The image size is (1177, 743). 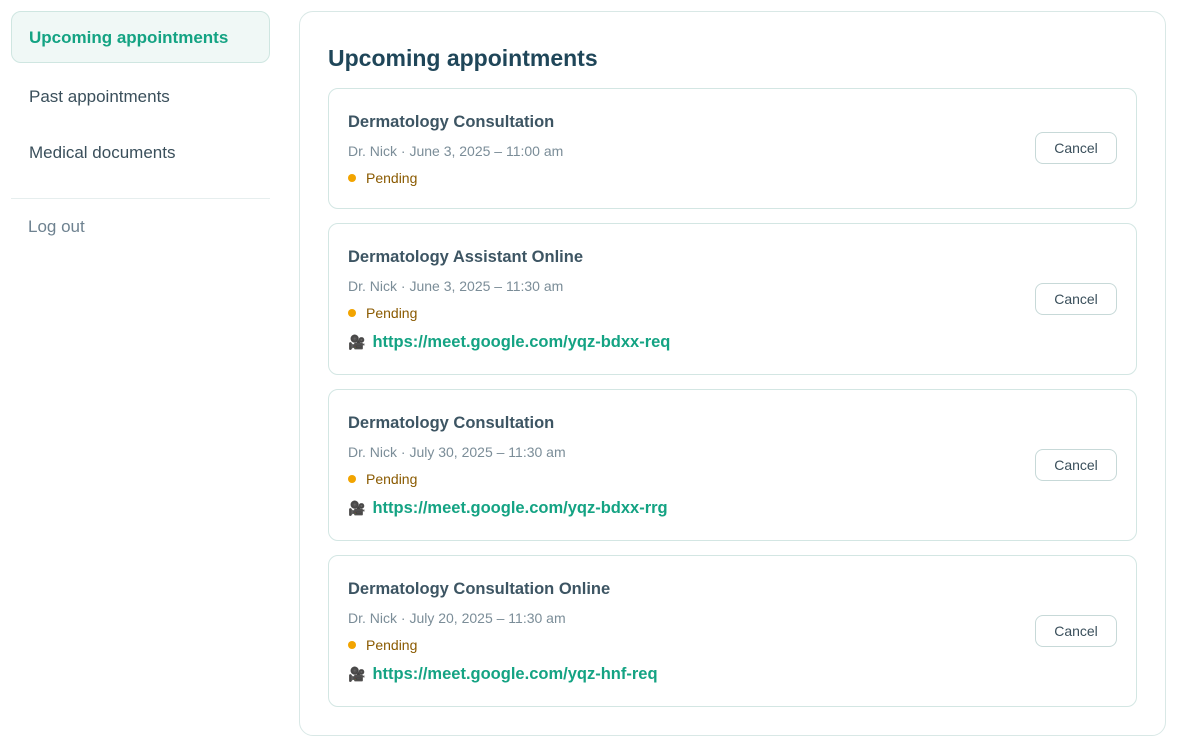 I want to click on meeting-link: 🎥 https://meet.google.com/yqz-bdxx-rrg, so click(x=508, y=508).